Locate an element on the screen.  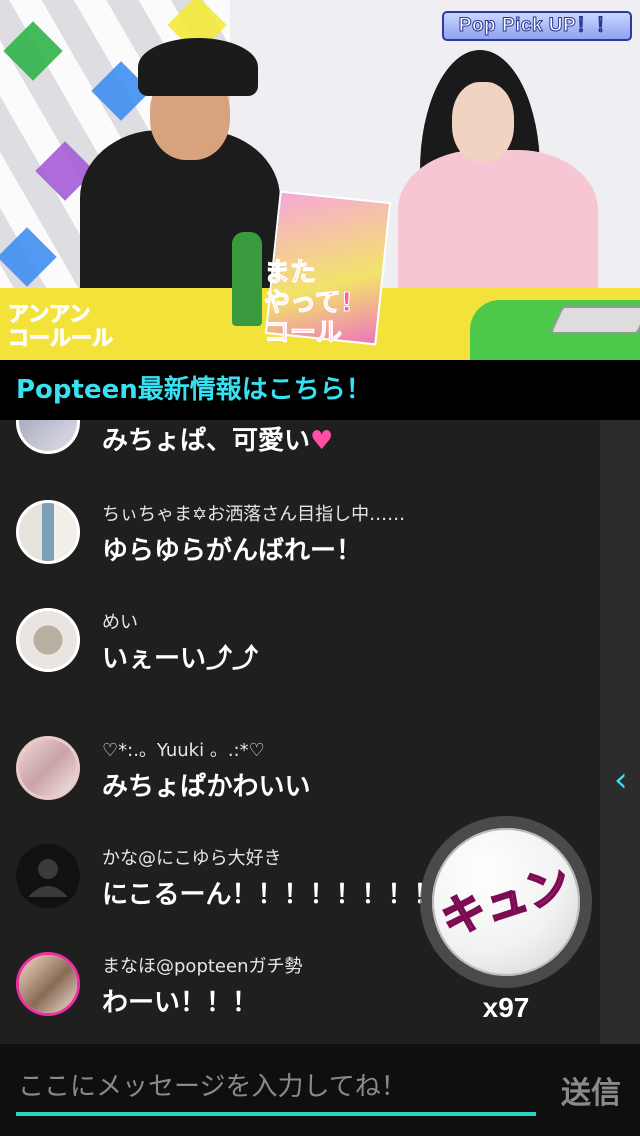
kyun-button: キュン is located at coordinates (506, 902).